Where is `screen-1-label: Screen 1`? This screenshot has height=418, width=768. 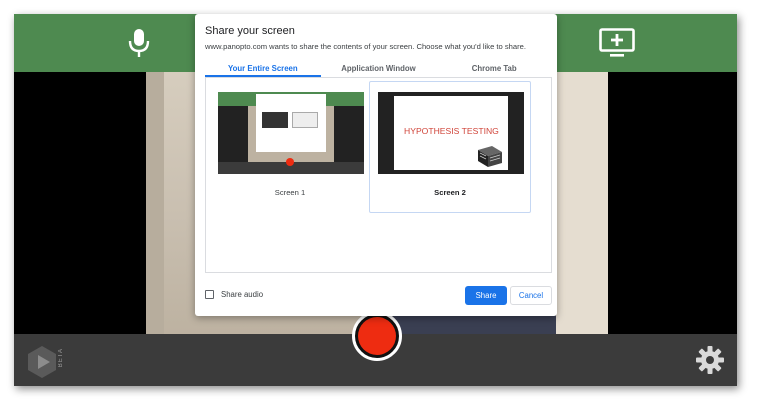
screen-1-label: Screen 1 is located at coordinates (290, 192).